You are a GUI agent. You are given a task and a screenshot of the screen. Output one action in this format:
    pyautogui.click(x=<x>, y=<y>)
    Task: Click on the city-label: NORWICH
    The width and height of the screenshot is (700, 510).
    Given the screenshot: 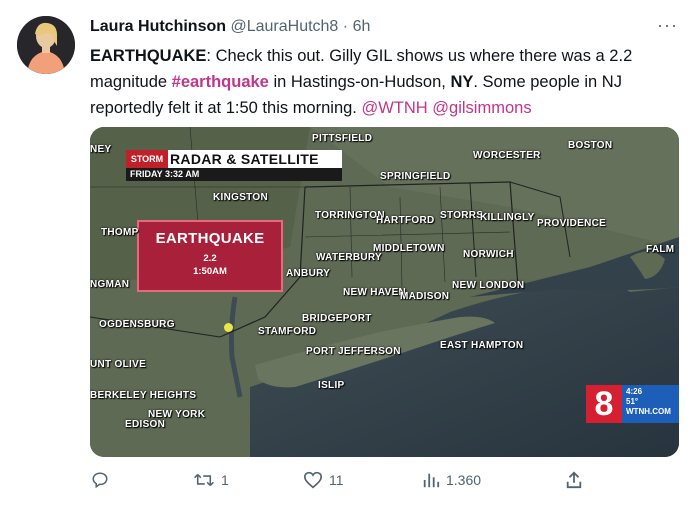 What is the action you would take?
    pyautogui.click(x=488, y=254)
    